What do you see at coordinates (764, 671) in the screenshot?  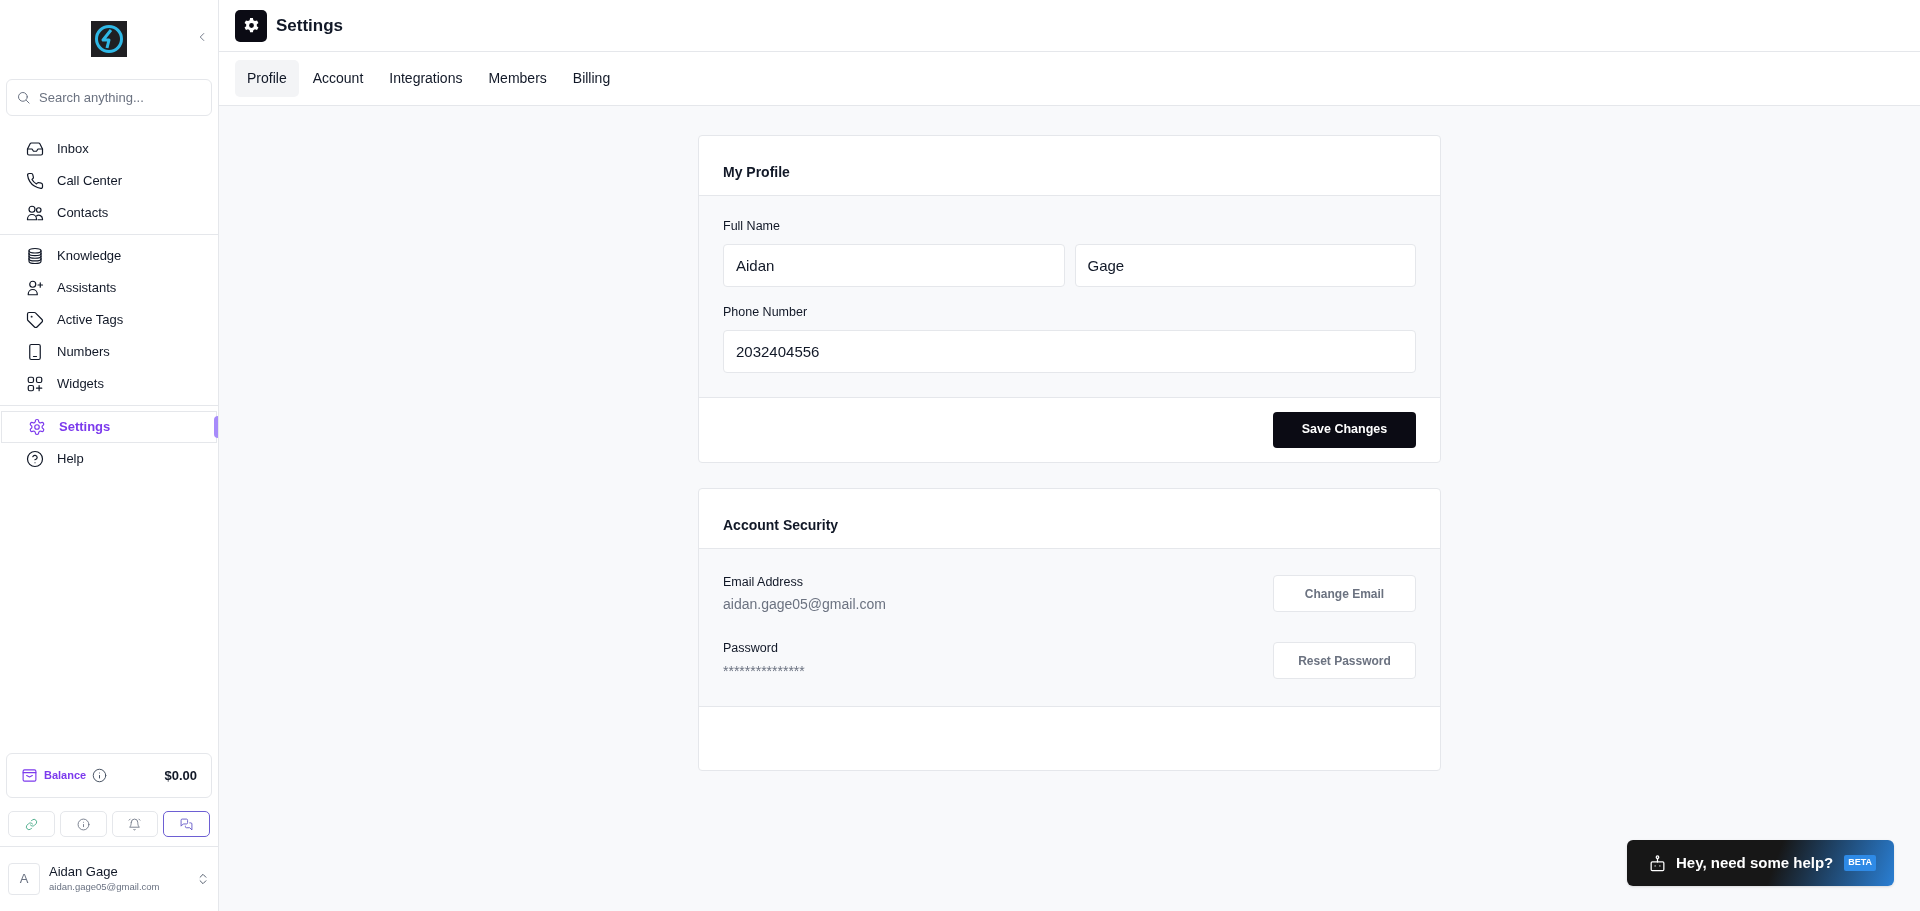 I see `field-value: ***************` at bounding box center [764, 671].